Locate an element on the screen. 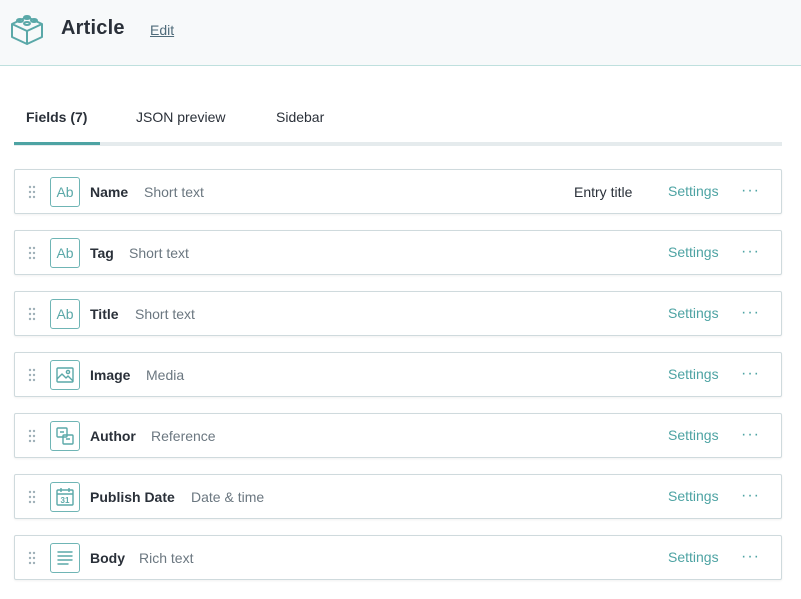 The image size is (801, 599). field-row-publish-date: 31 Publish Date Date & time Settings ··· is located at coordinates (398, 496).